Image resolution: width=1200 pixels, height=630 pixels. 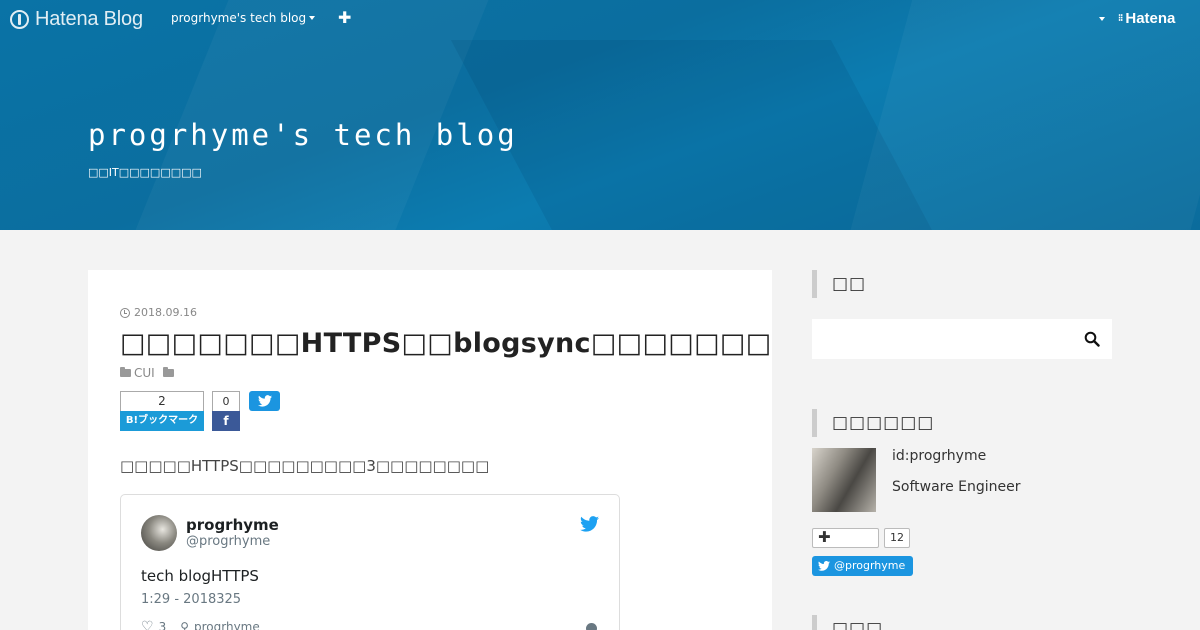 I want to click on hatena-logo-icon, so click(x=19, y=19).